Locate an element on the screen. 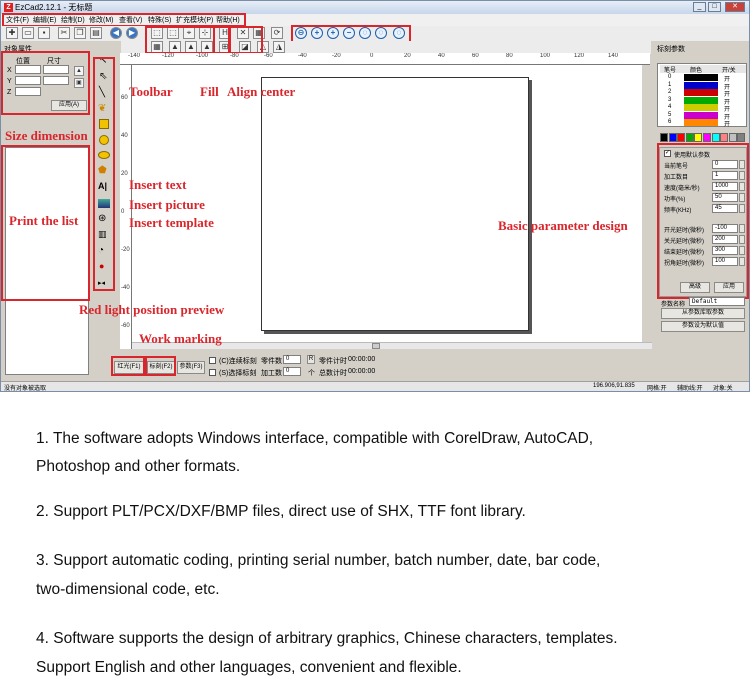  ruler-tick: -100 is located at coordinates (202, 56).